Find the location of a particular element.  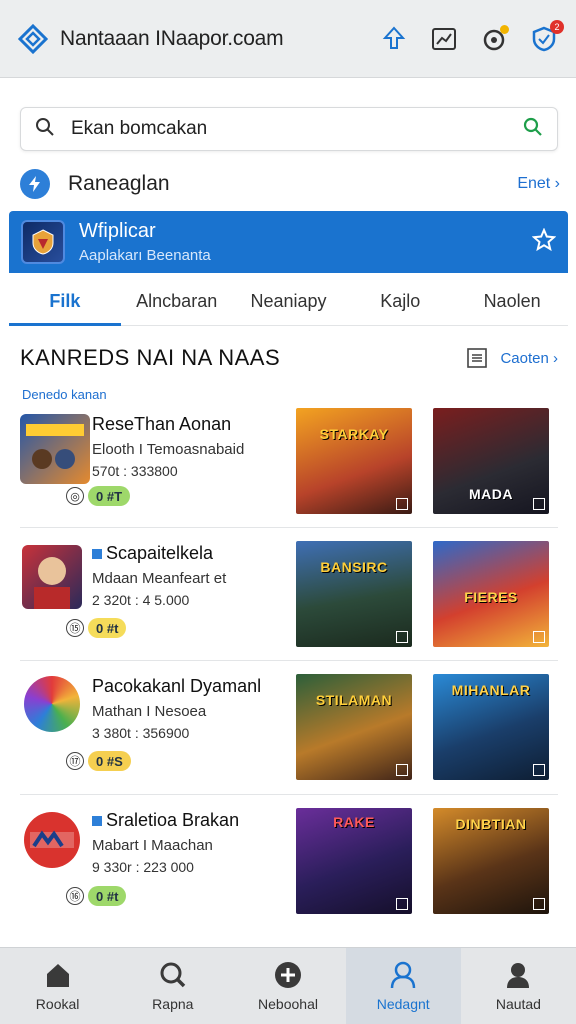

app-developer: Elooth I Temoasnabaid is located at coordinates (168, 449).